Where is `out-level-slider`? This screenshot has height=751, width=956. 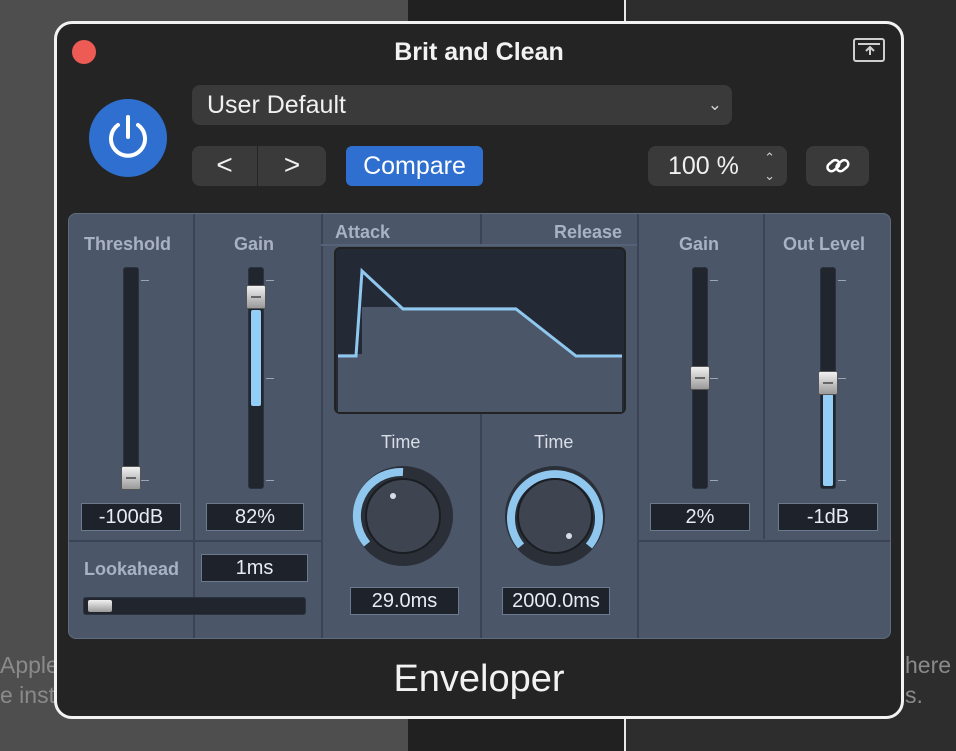
out-level-slider is located at coordinates (828, 378).